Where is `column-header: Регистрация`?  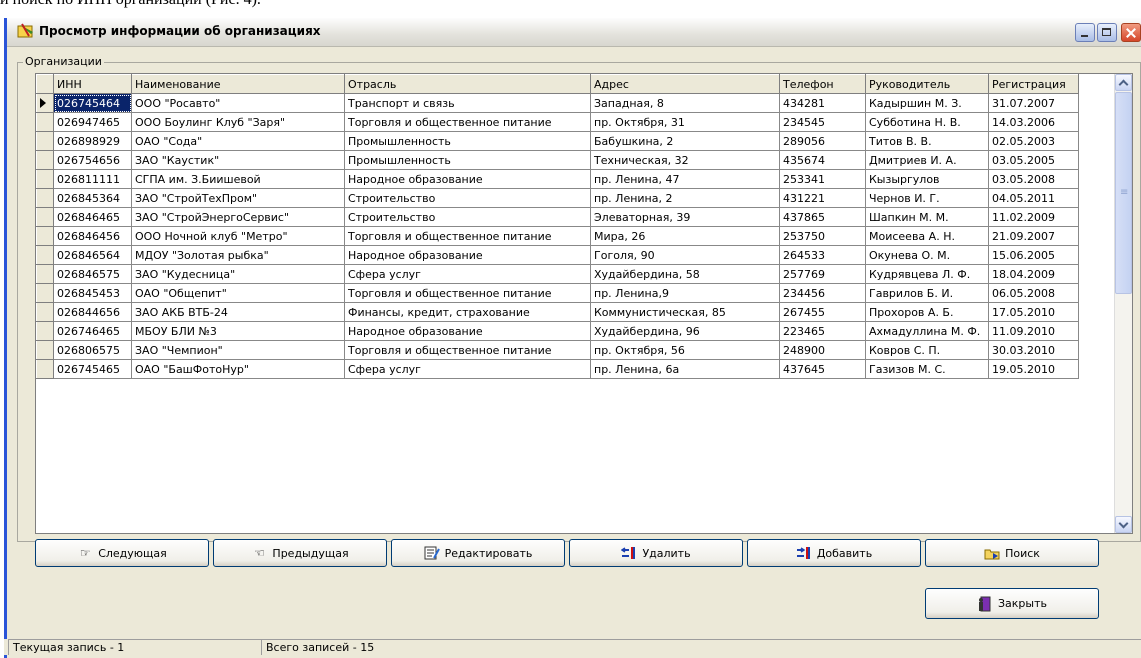 column-header: Регистрация is located at coordinates (1033, 84).